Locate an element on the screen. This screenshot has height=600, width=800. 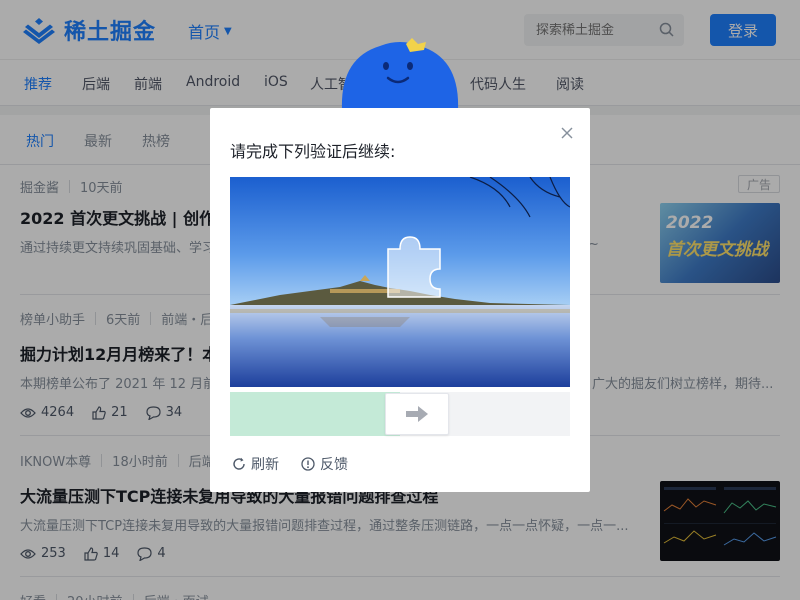
close-icon is located at coordinates (567, 133).